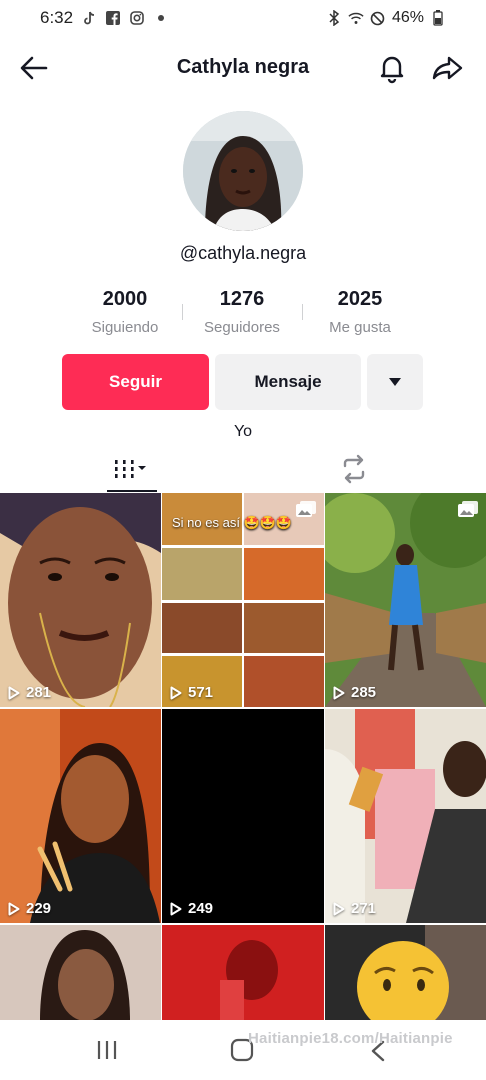  What do you see at coordinates (201, 908) in the screenshot?
I see `view-count-value: 249` at bounding box center [201, 908].